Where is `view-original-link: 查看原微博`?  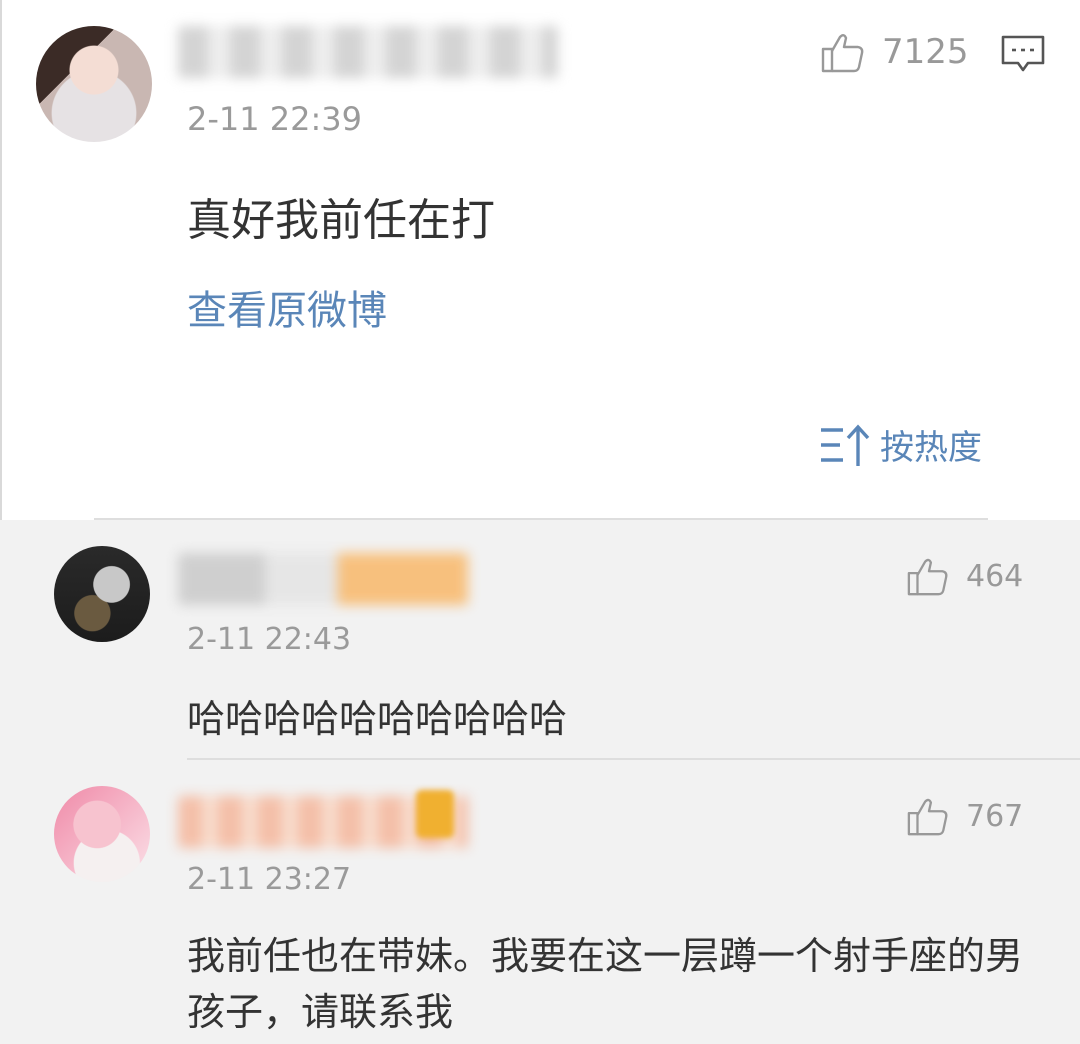 view-original-link: 查看原微博 is located at coordinates (287, 307).